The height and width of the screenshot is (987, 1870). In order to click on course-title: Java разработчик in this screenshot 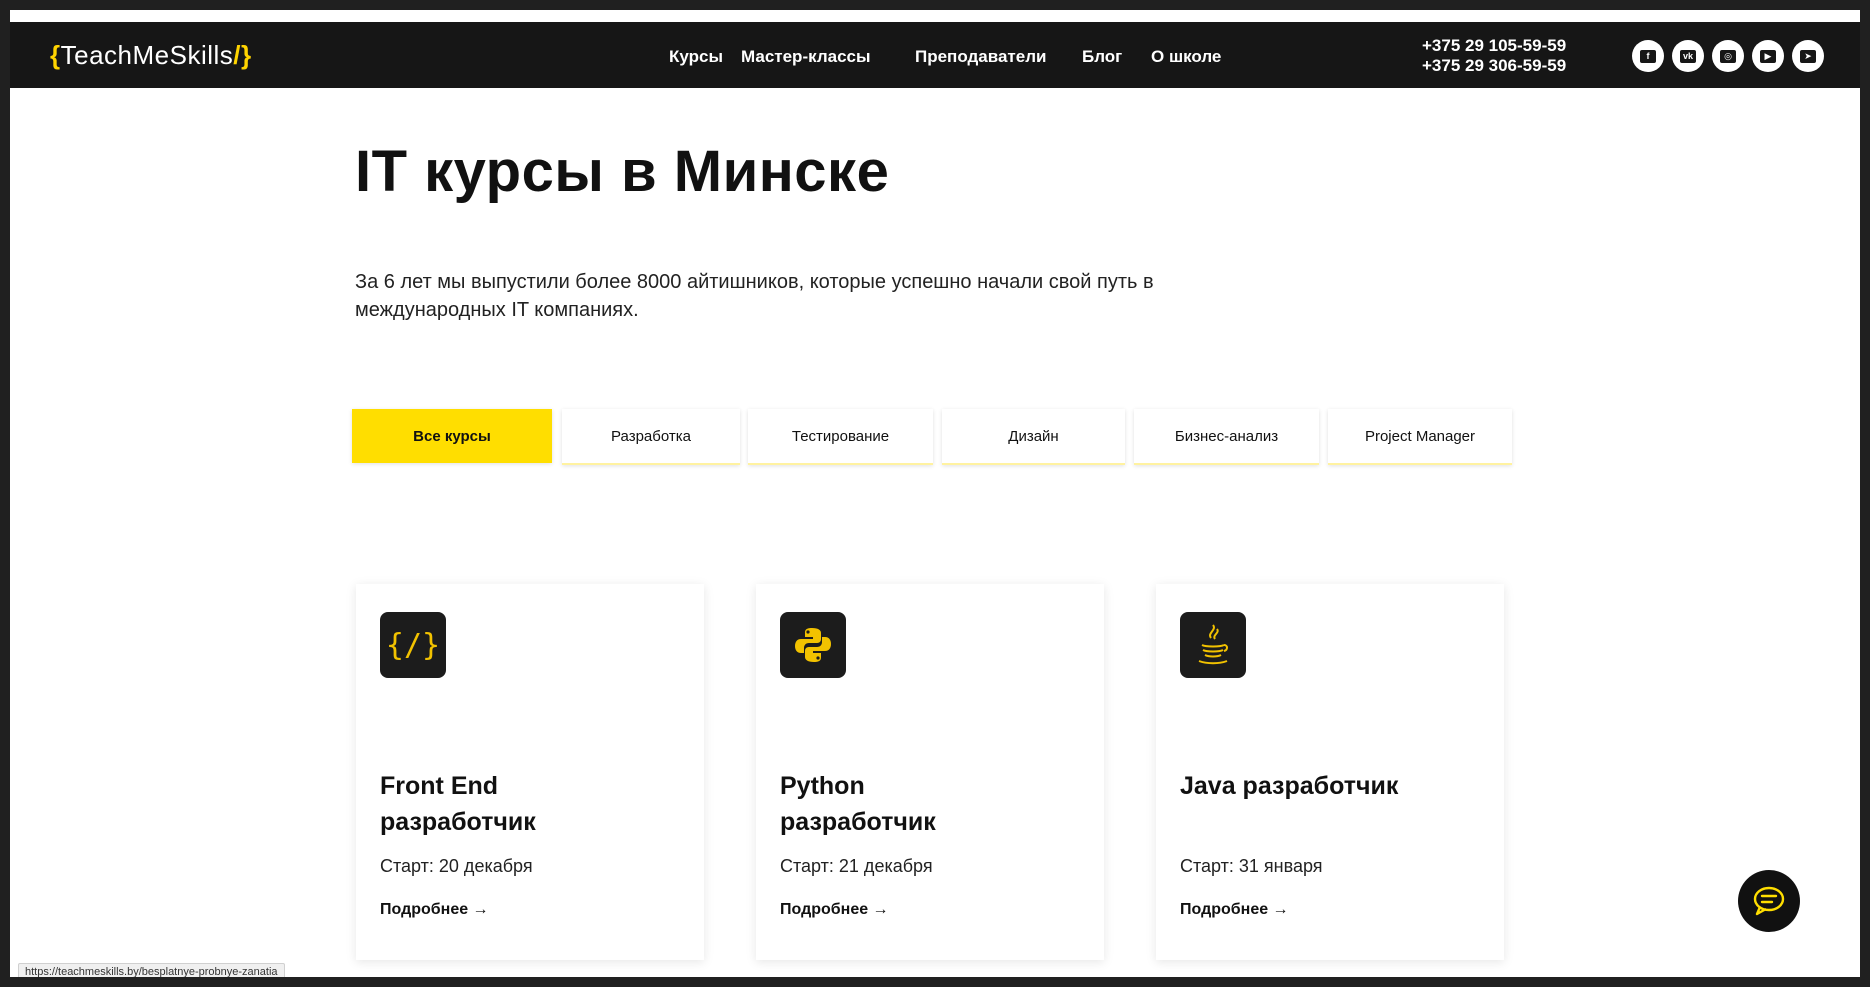, I will do `click(1289, 786)`.